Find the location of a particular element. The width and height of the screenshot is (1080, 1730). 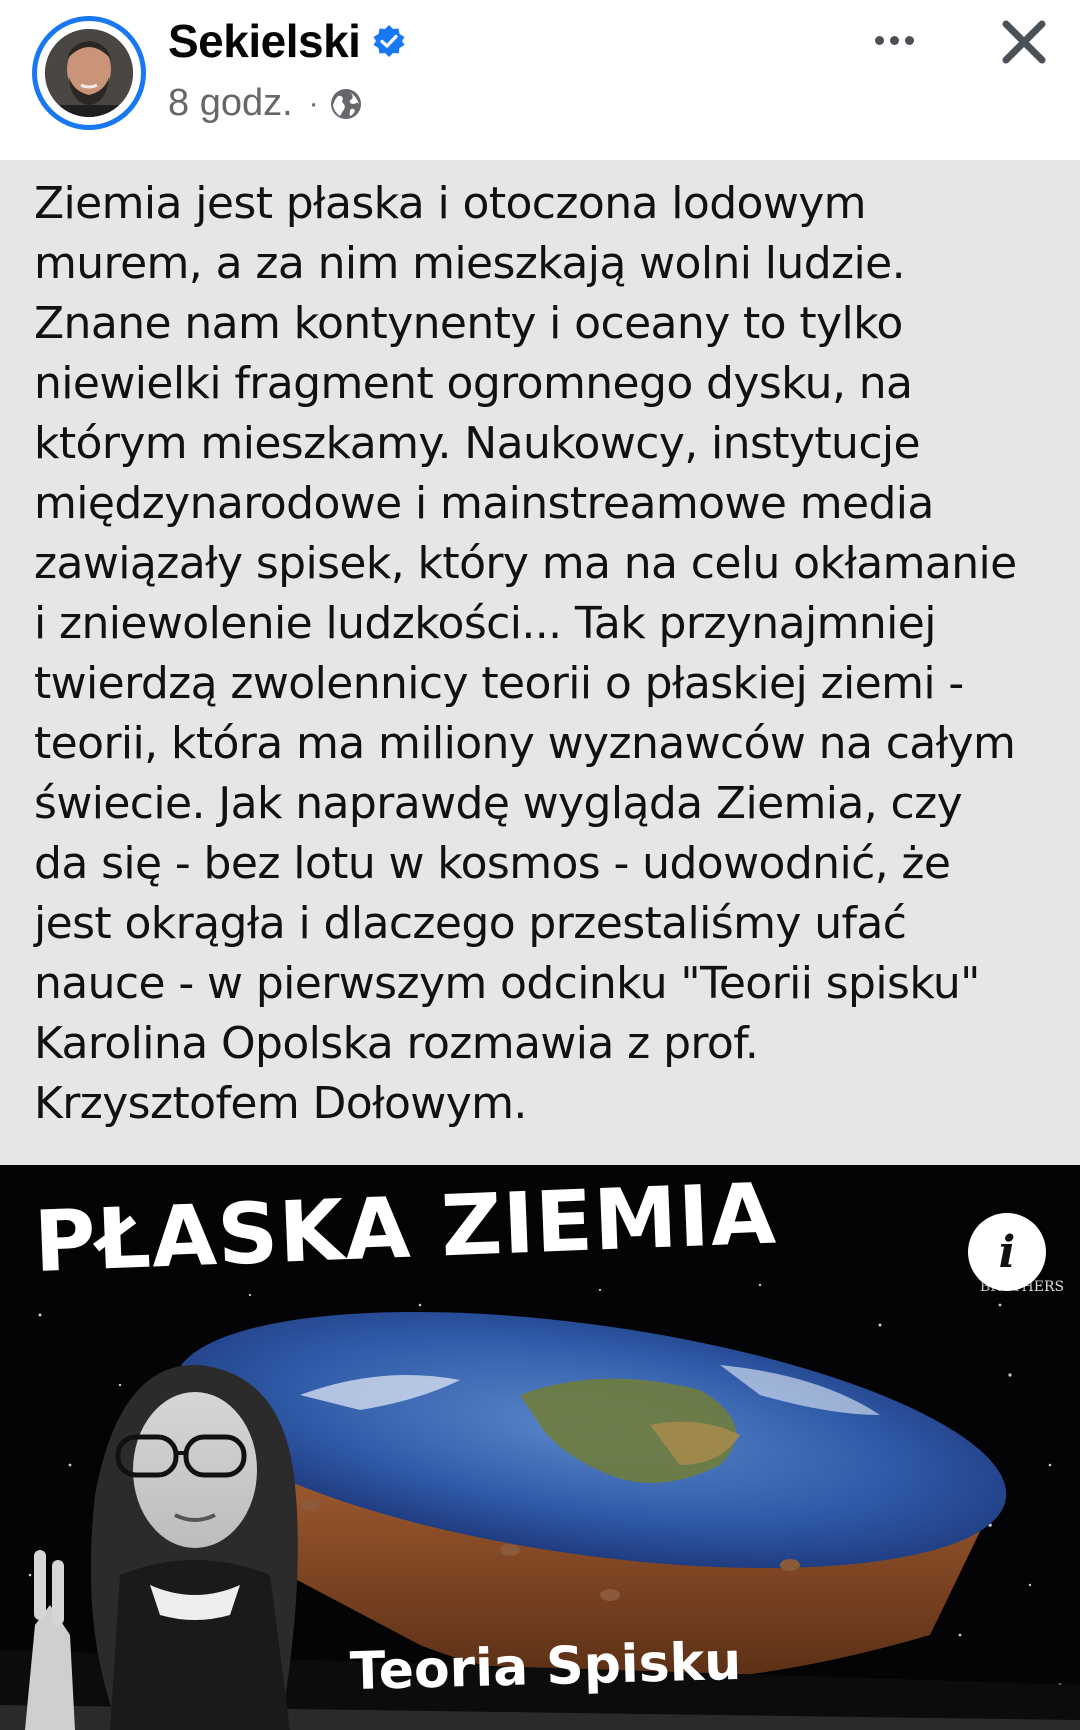

post-timestamp: 8 godz. is located at coordinates (230, 103).